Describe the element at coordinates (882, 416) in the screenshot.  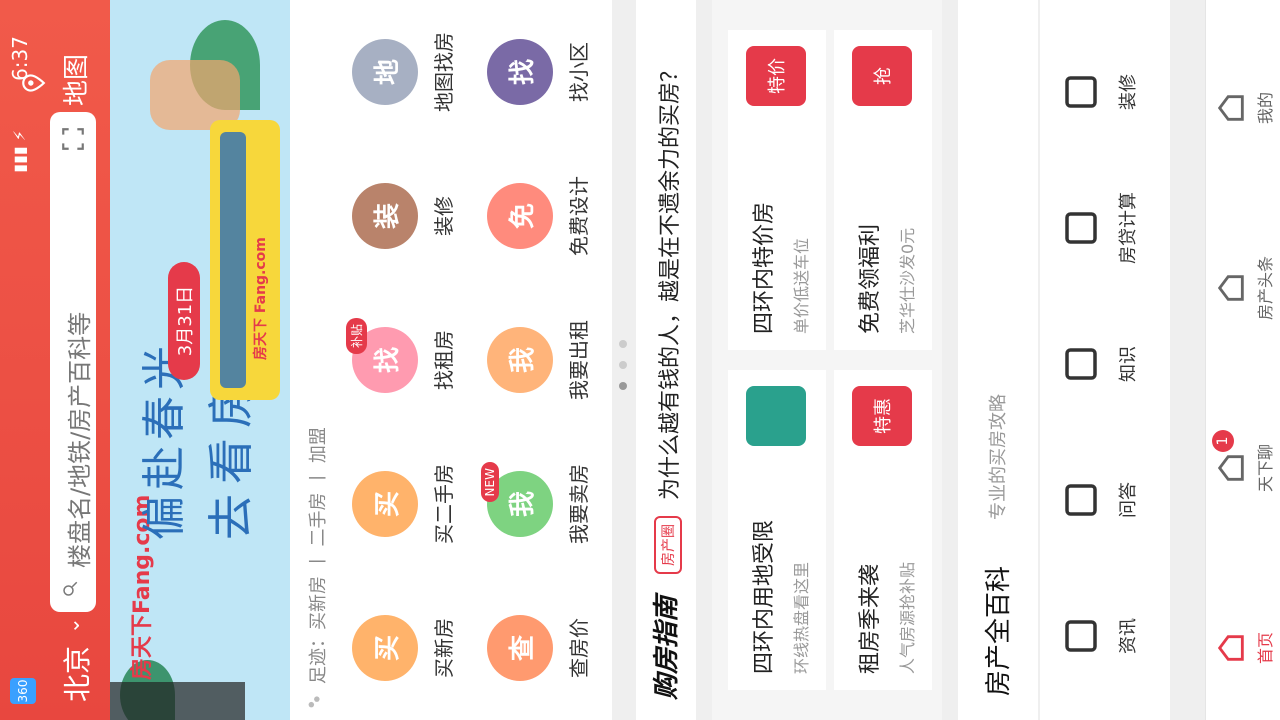
I see `ticket-icon: 特惠` at that location.